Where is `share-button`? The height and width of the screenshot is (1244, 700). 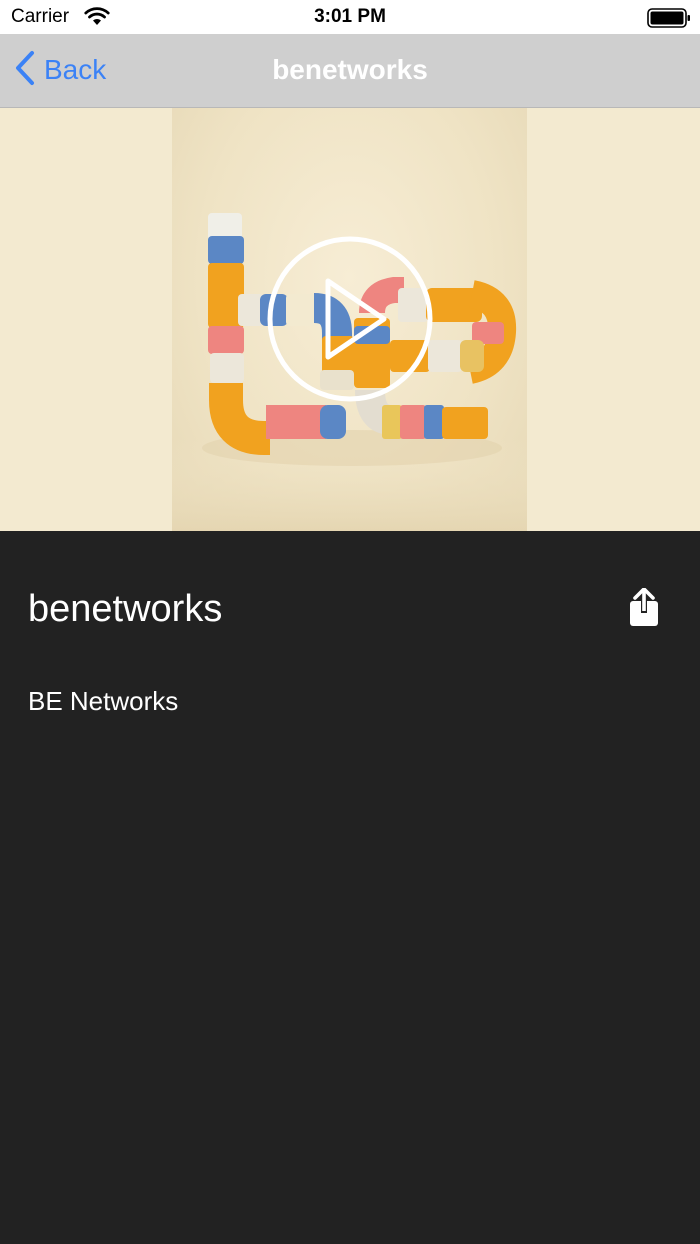 share-button is located at coordinates (644, 610).